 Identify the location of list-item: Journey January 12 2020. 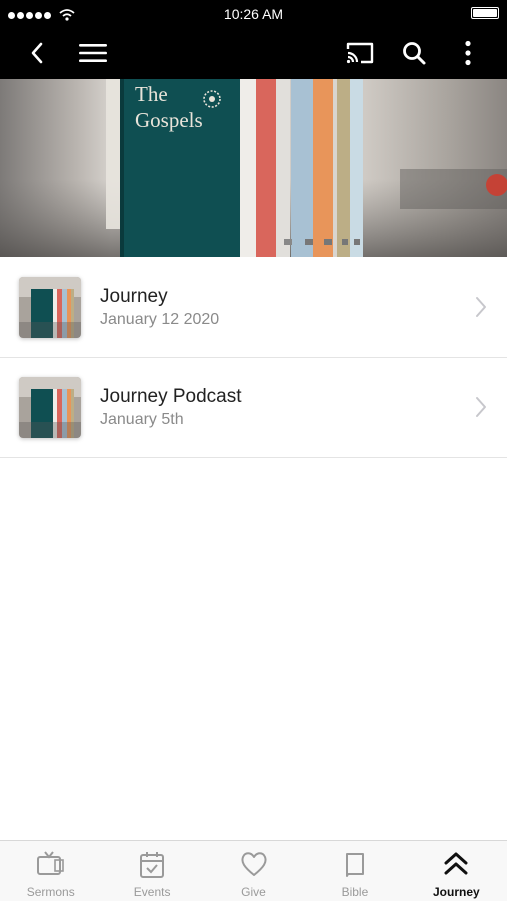
(253, 308).